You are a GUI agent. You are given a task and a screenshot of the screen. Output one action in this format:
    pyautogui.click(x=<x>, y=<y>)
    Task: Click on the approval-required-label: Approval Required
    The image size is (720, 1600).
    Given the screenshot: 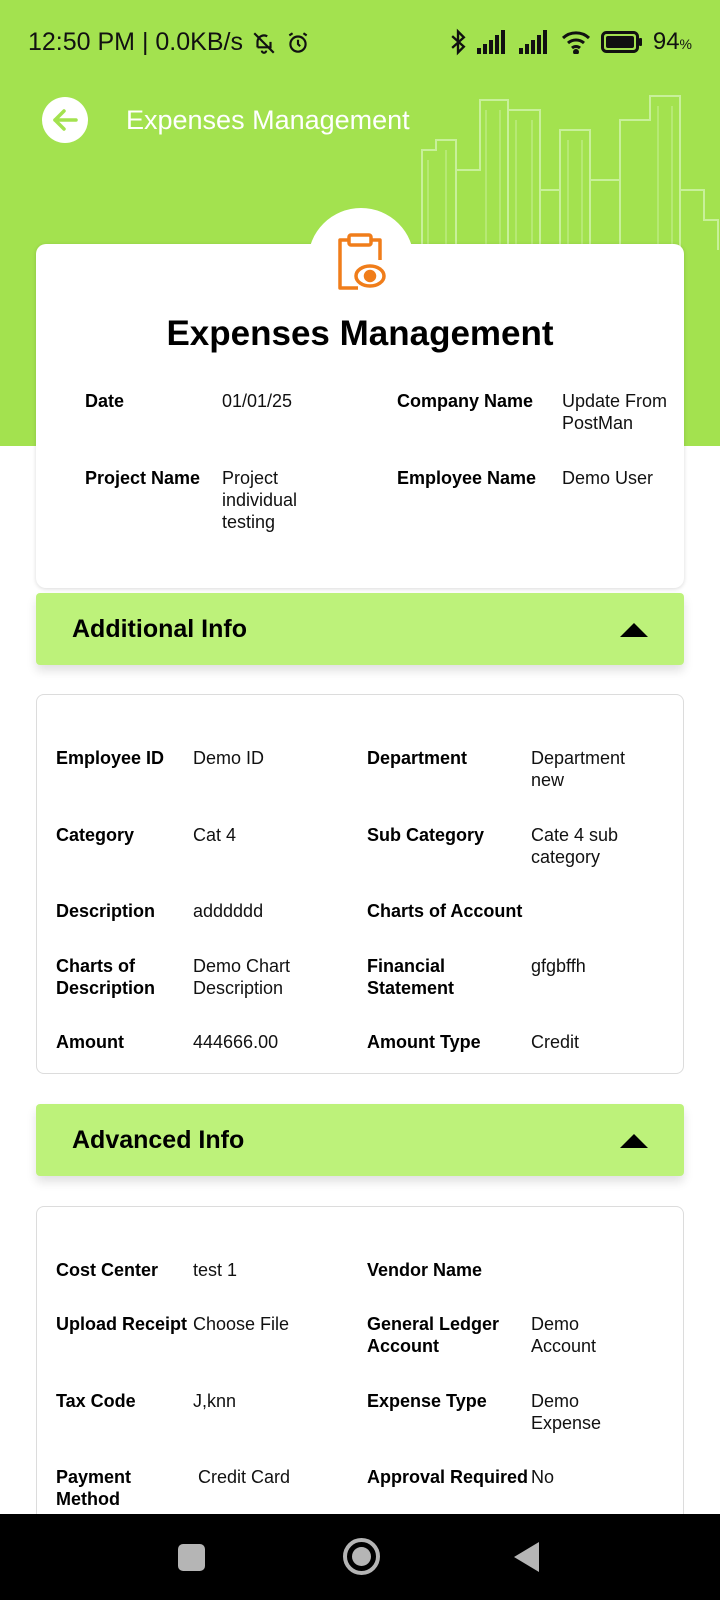 What is the action you would take?
    pyautogui.click(x=448, y=1477)
    